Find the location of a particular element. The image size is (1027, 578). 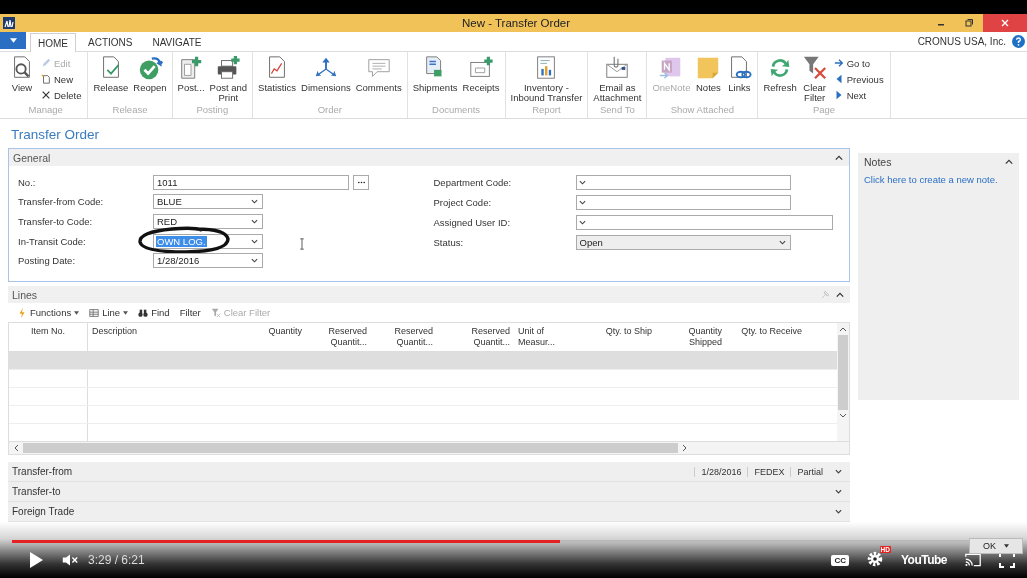

panel-title: Lines is located at coordinates (25, 294).